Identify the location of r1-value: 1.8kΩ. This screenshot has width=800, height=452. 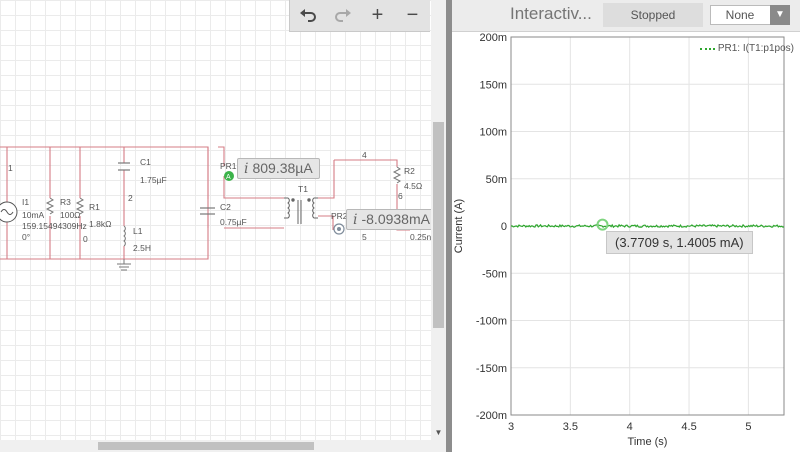
(100, 224).